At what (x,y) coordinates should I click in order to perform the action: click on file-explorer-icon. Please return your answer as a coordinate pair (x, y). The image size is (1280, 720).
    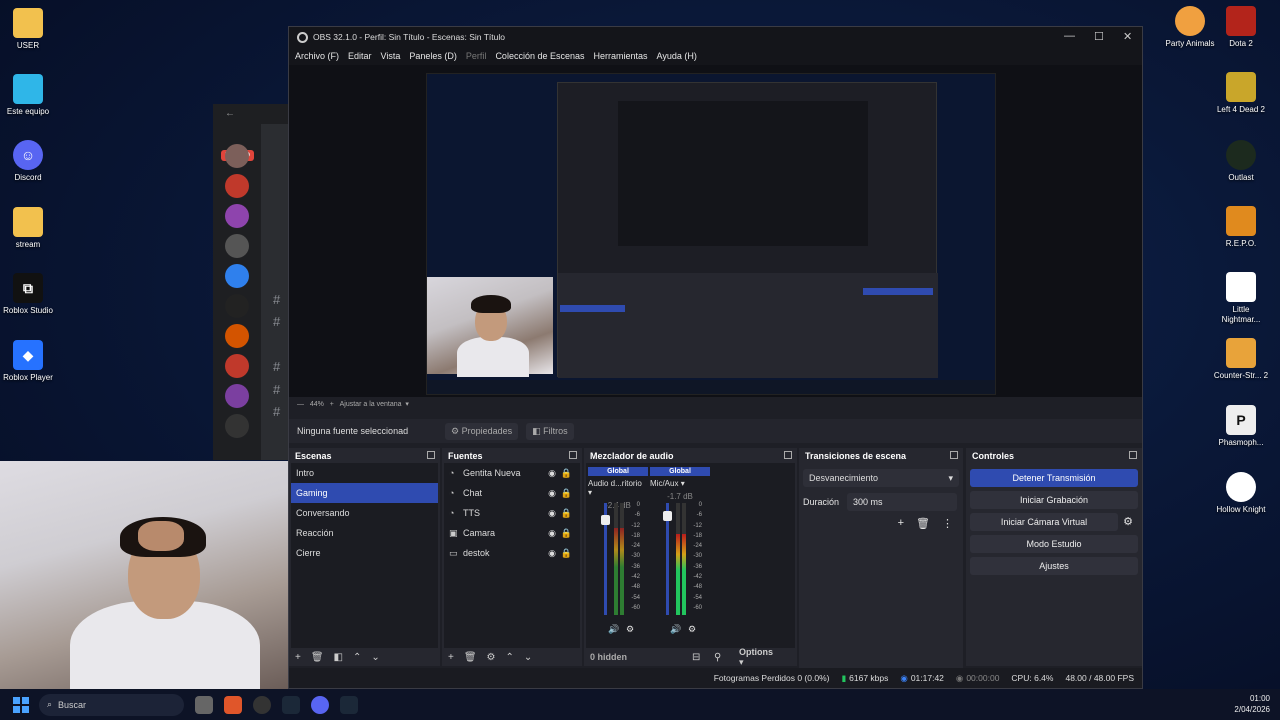
    Looking at the image, I should click on (204, 704).